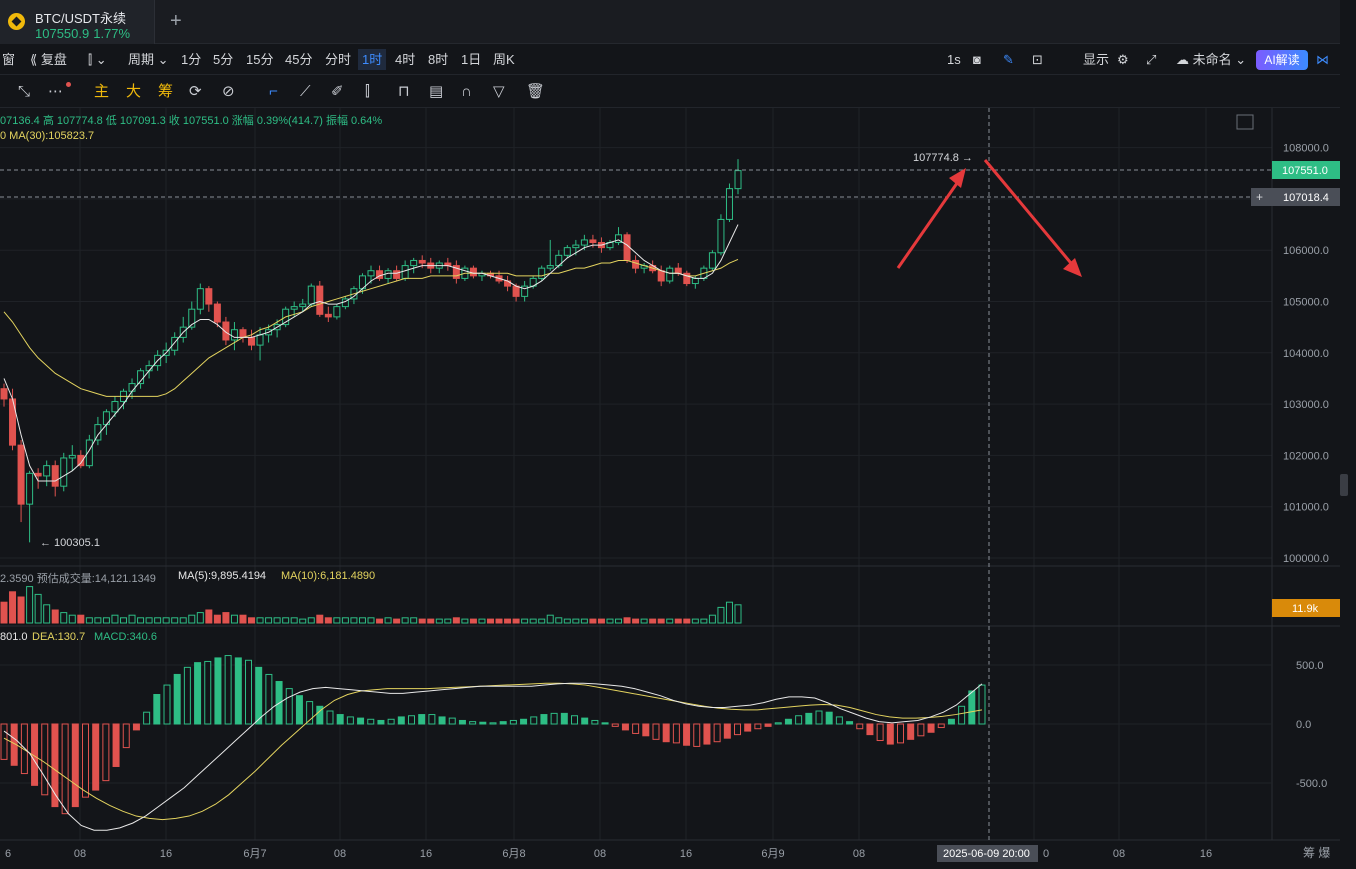  Describe the element at coordinates (1030, 214) in the screenshot. I see `annotation-arrow-down` at that location.